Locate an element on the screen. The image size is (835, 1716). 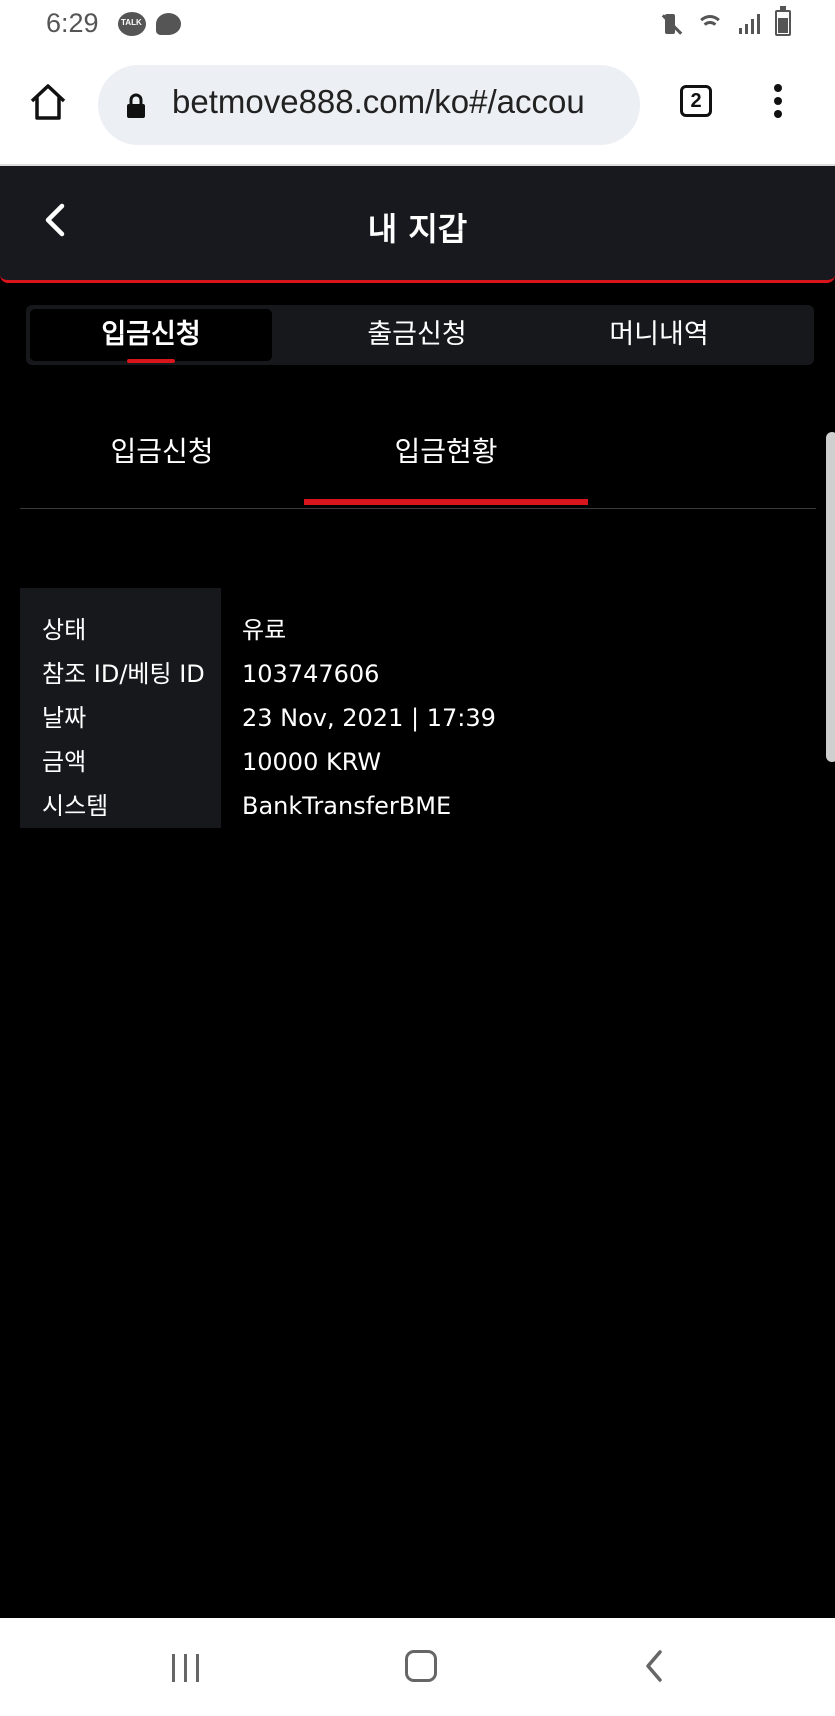
subtab-deposit-status: 입금현황 is located at coordinates (446, 450).